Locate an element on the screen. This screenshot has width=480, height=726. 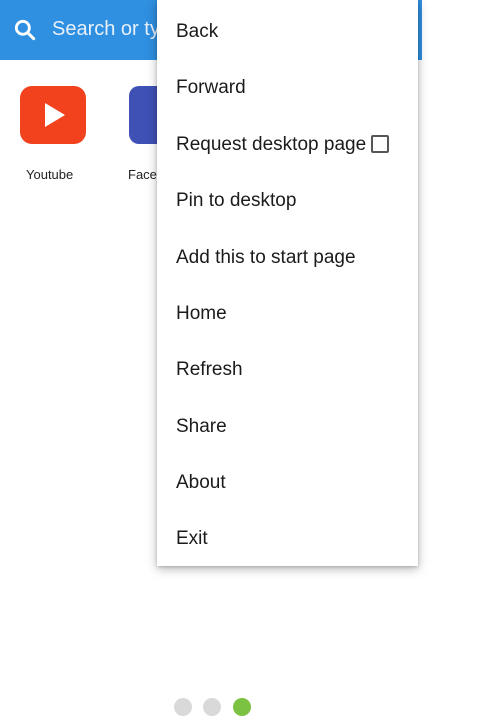
shortcut-youtube is located at coordinates (53, 115).